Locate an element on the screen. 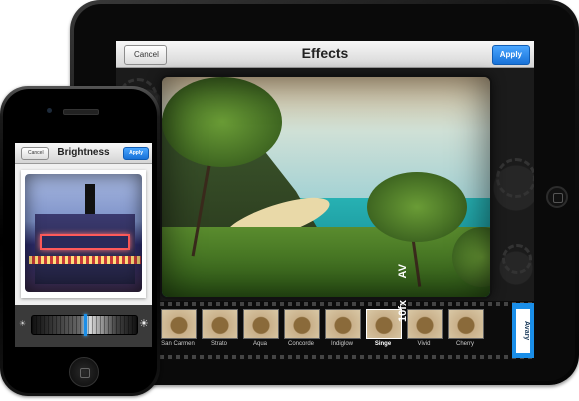 Image resolution: width=579 pixels, height=401 pixels. slider-thumb is located at coordinates (85, 325).